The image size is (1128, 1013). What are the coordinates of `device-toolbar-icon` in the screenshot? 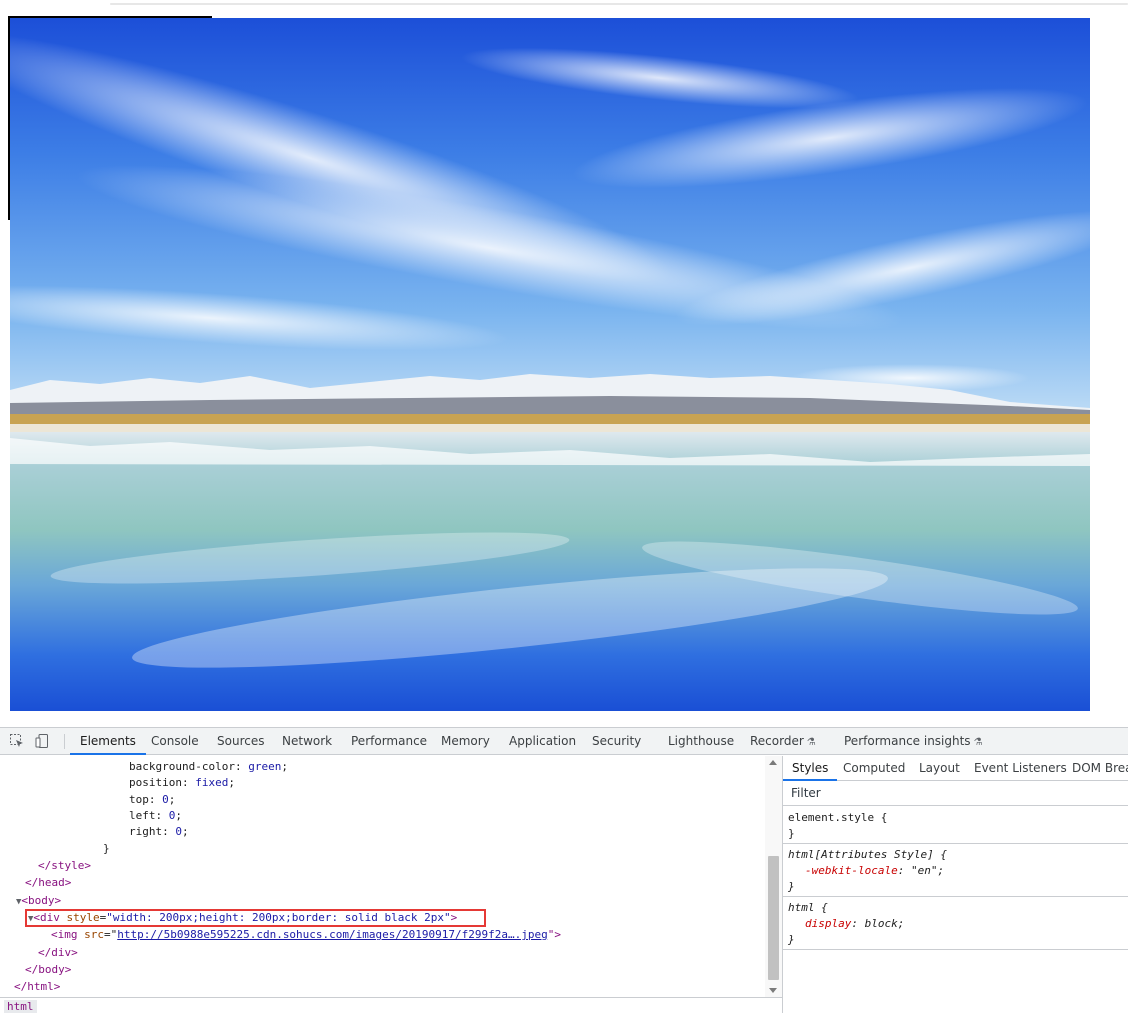 It's located at (43, 741).